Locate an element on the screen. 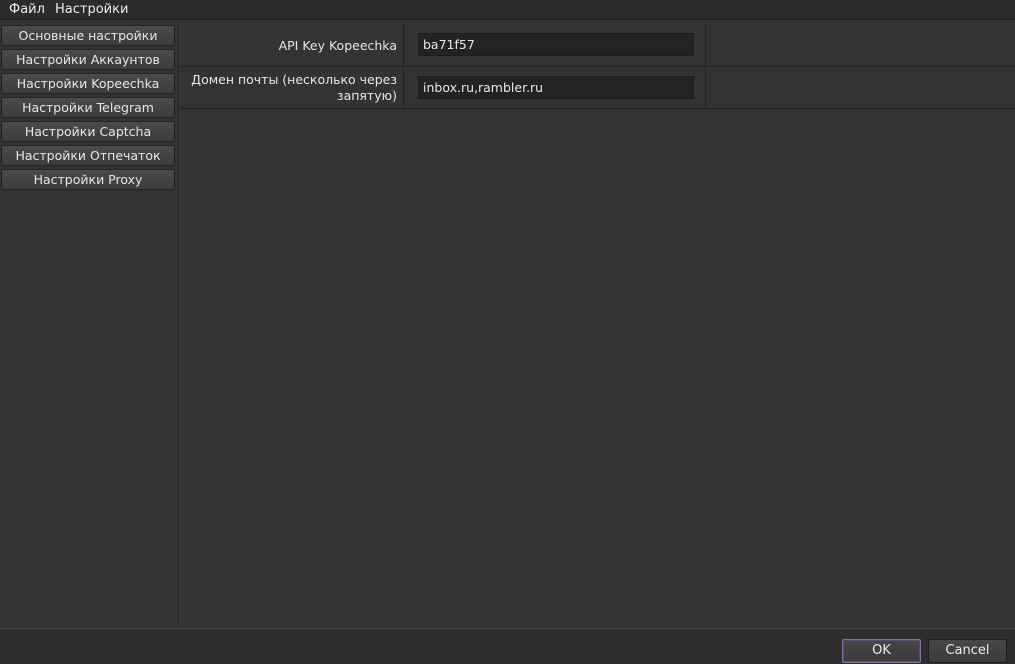  row-label-cell: Домен почты (несколько через запятую) is located at coordinates (292, 87).